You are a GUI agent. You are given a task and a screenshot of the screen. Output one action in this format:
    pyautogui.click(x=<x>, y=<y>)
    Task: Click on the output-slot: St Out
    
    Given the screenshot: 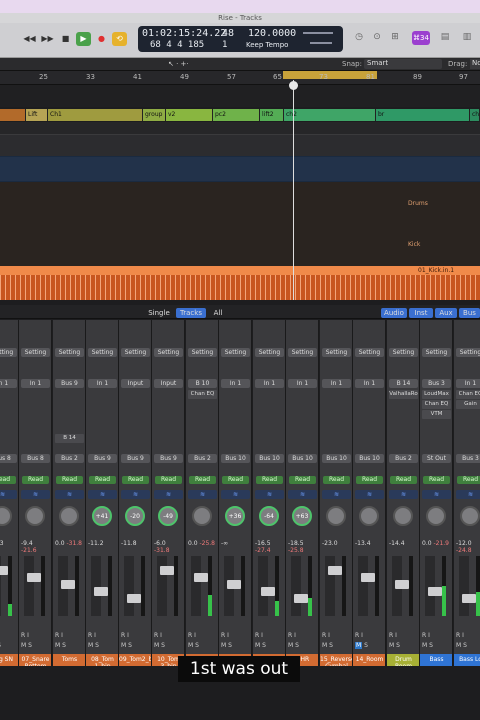 What is the action you would take?
    pyautogui.click(x=436, y=458)
    